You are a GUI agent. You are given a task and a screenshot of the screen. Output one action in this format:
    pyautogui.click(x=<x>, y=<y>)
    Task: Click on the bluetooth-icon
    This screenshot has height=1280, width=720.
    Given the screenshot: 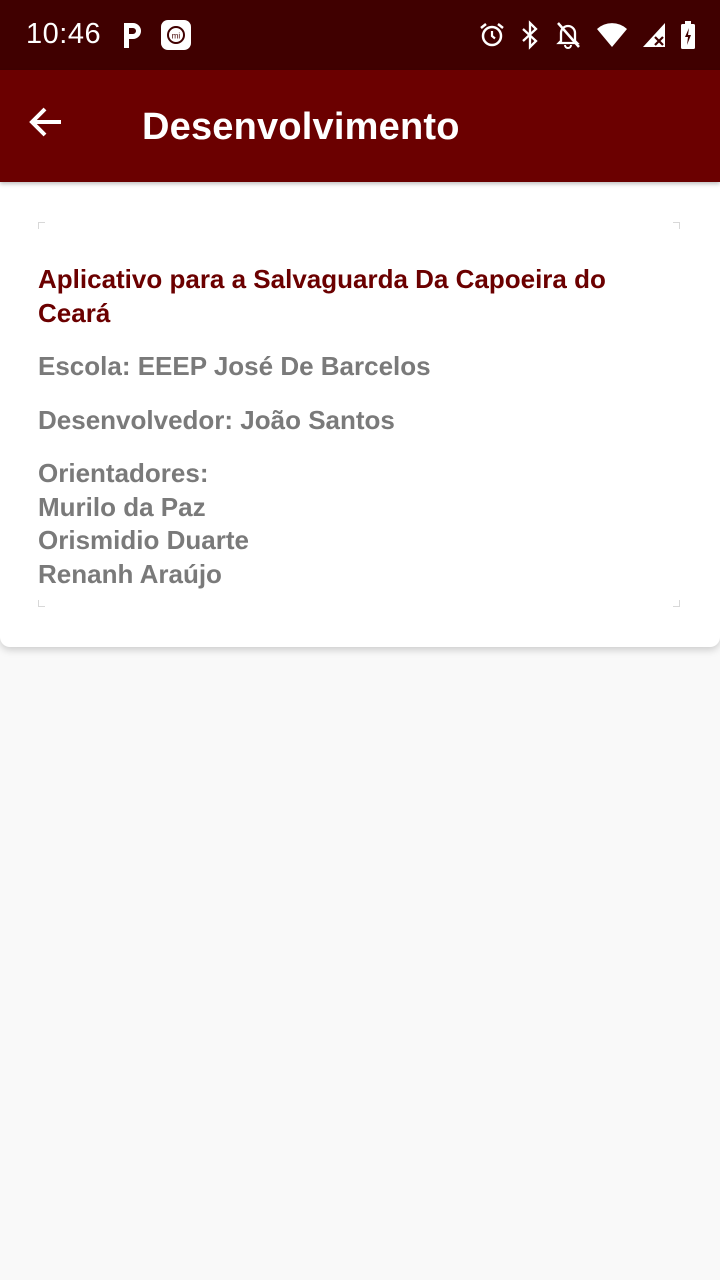 What is the action you would take?
    pyautogui.click(x=530, y=35)
    